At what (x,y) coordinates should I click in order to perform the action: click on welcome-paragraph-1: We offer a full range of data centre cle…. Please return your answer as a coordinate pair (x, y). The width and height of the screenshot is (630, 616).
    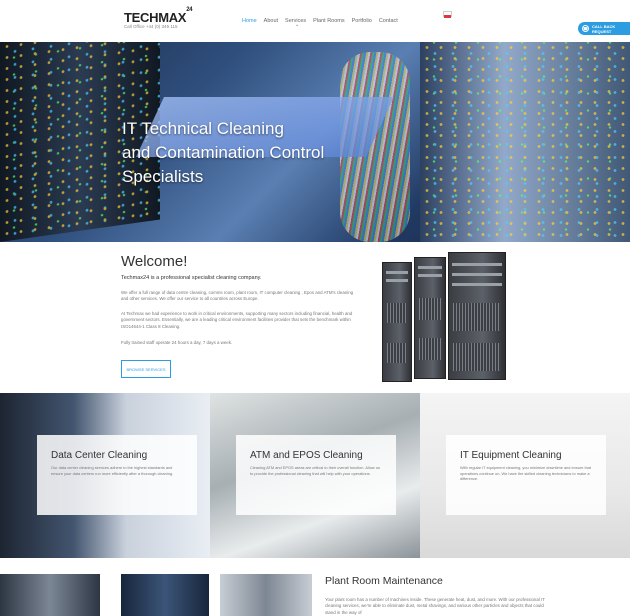
    Looking at the image, I should click on (237, 296).